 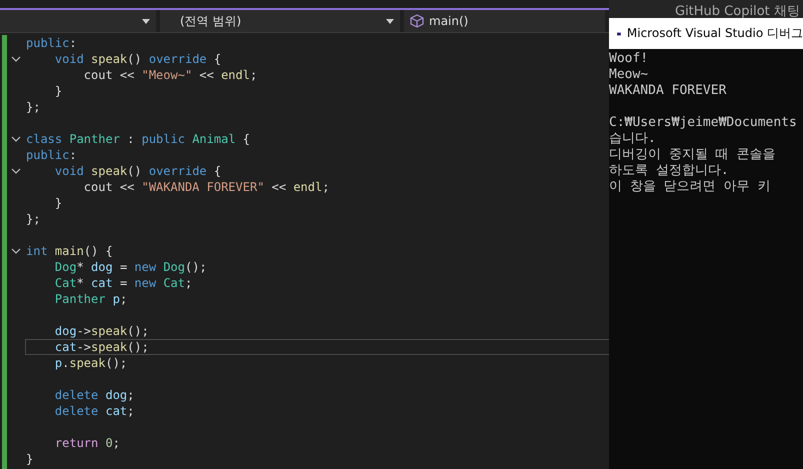 What do you see at coordinates (628, 58) in the screenshot?
I see `console-text: Woof!` at bounding box center [628, 58].